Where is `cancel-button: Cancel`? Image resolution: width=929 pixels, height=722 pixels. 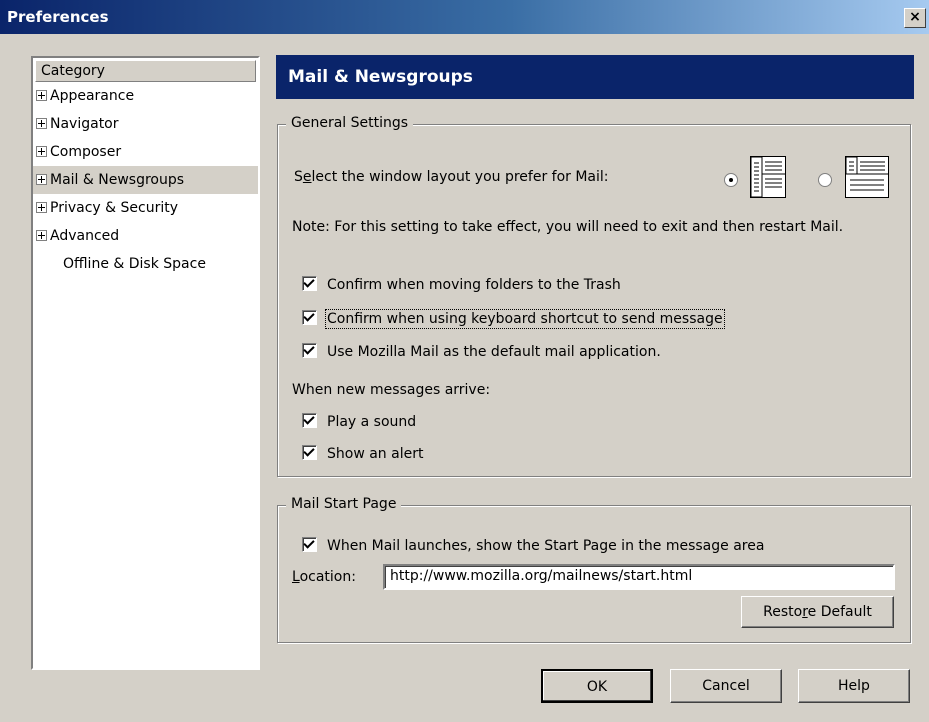
cancel-button: Cancel is located at coordinates (726, 686).